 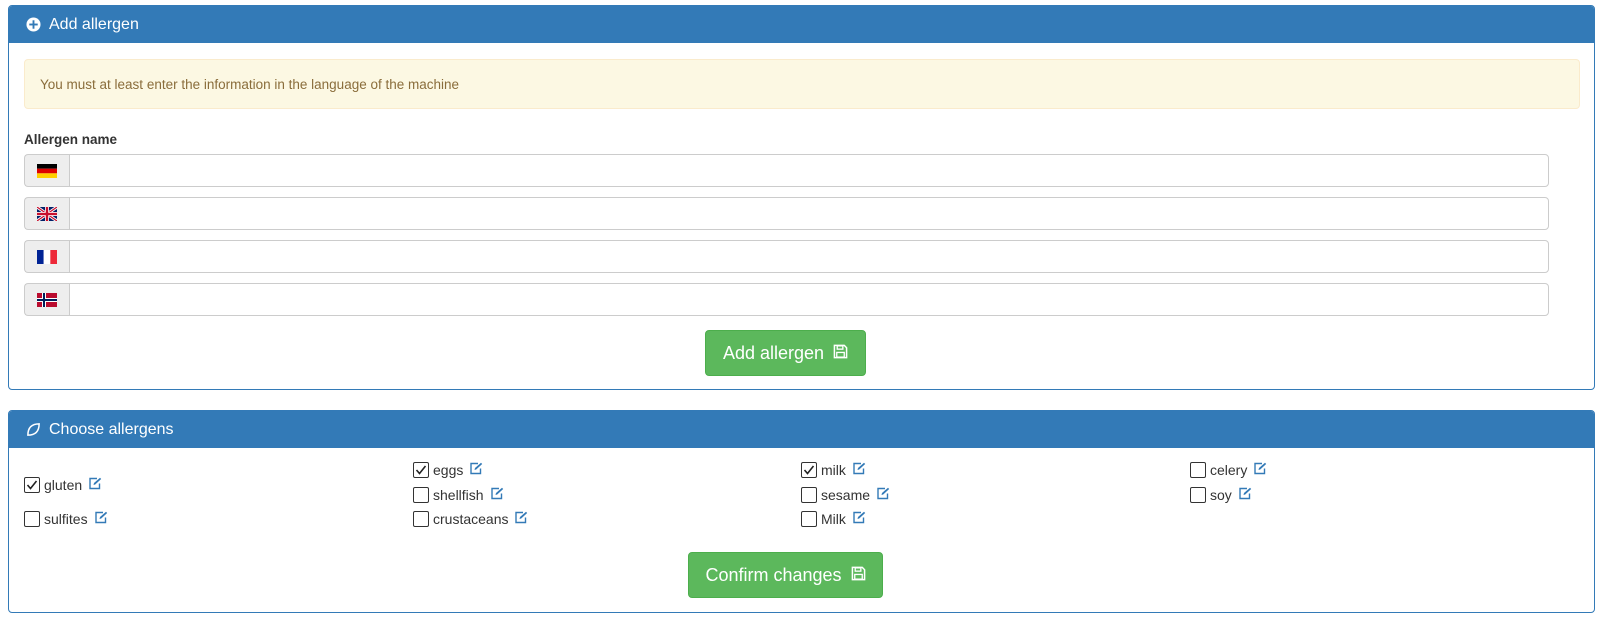 I want to click on allergen-item-sesame: sesame, so click(x=845, y=495).